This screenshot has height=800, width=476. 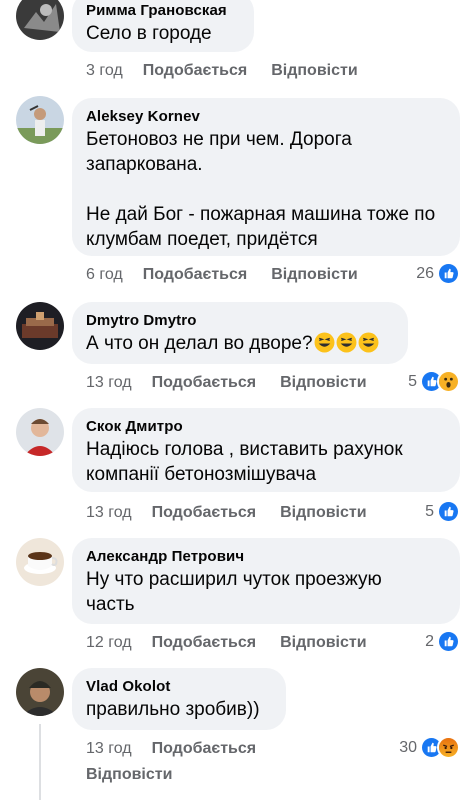 I want to click on comment-meta-reply: Відповісти, so click(x=129, y=775).